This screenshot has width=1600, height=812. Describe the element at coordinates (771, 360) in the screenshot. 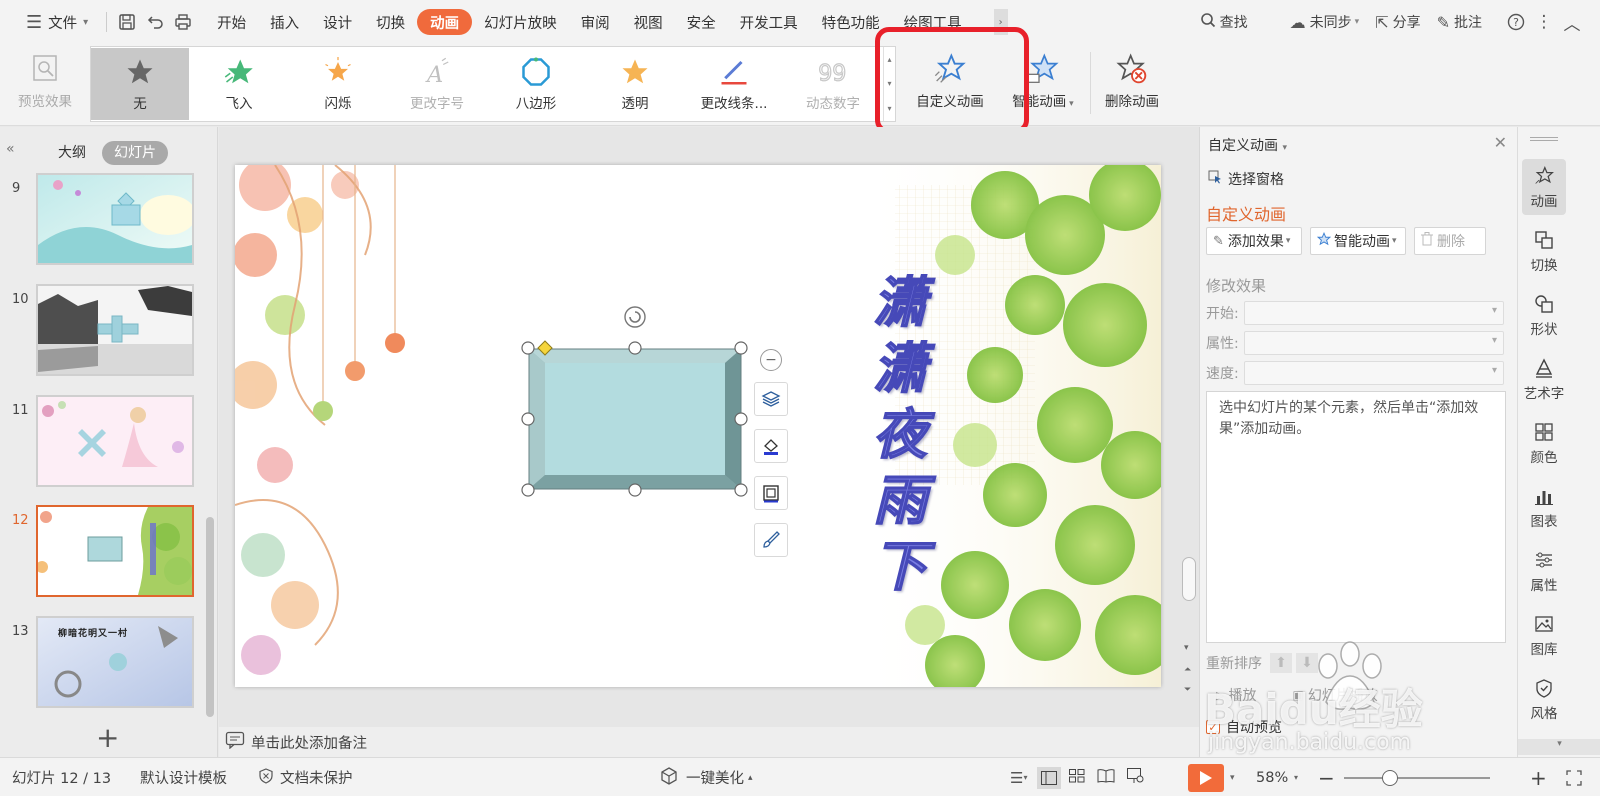

I see `collapse-toolbar-icon: −` at that location.